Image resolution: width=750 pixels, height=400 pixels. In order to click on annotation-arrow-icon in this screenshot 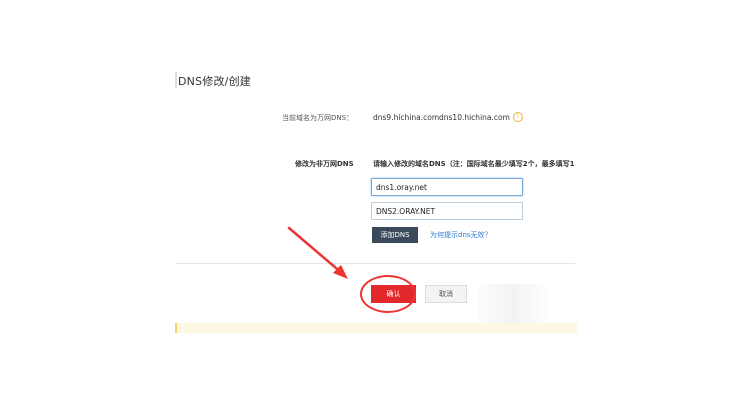, I will do `click(317, 252)`.